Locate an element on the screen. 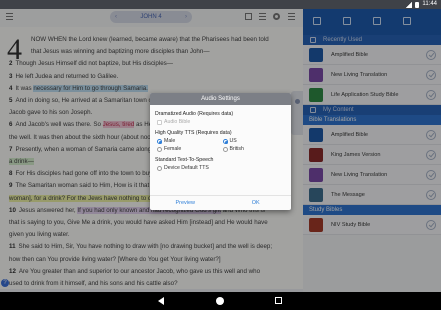 The image size is (441, 310). voice-row-2: Female British is located at coordinates (220, 149).